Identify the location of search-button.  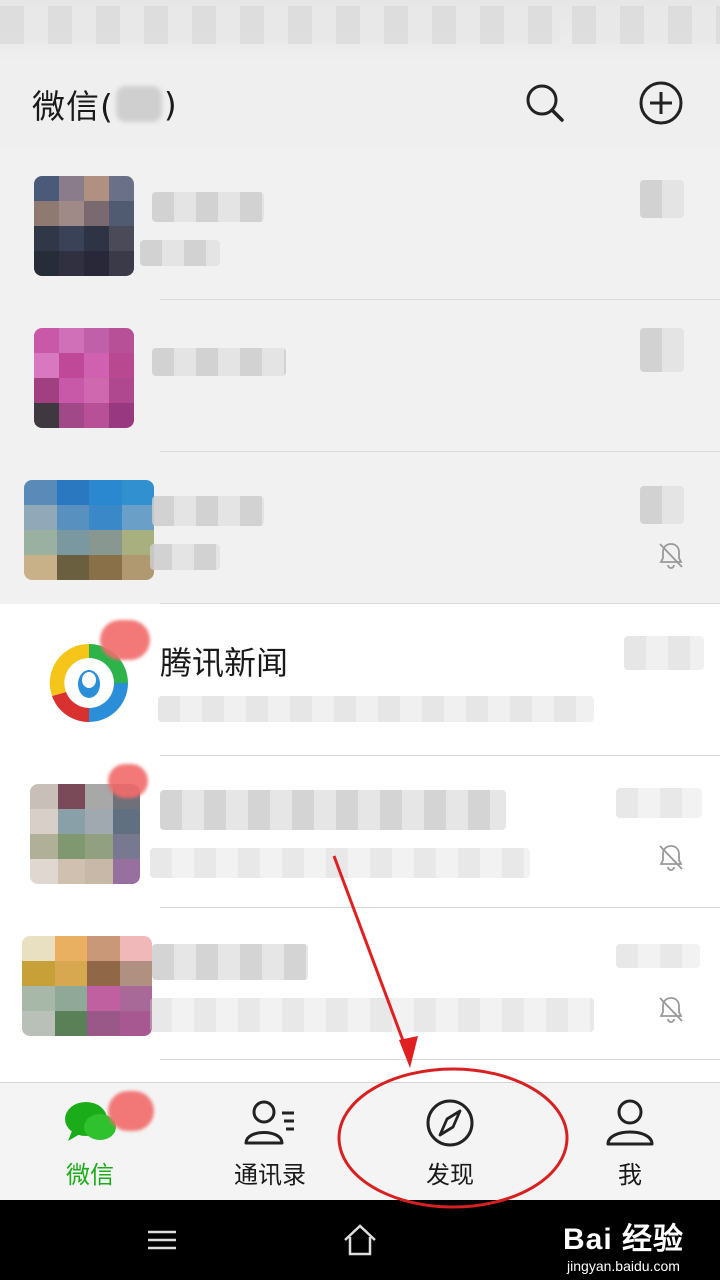
(545, 103).